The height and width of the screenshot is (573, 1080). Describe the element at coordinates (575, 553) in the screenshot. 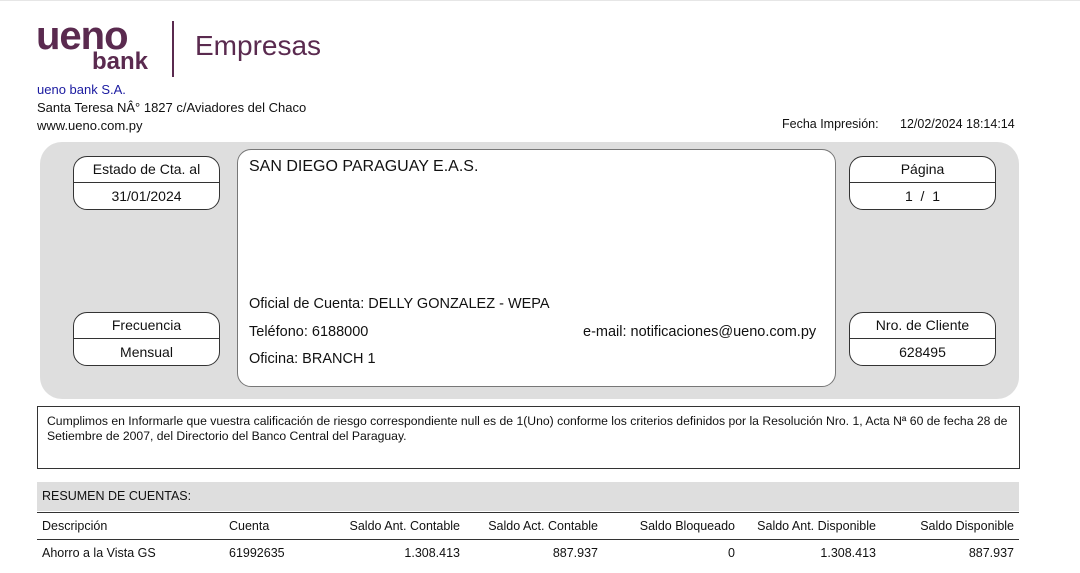

I see `row-saldo-act-contable: 887.937` at that location.